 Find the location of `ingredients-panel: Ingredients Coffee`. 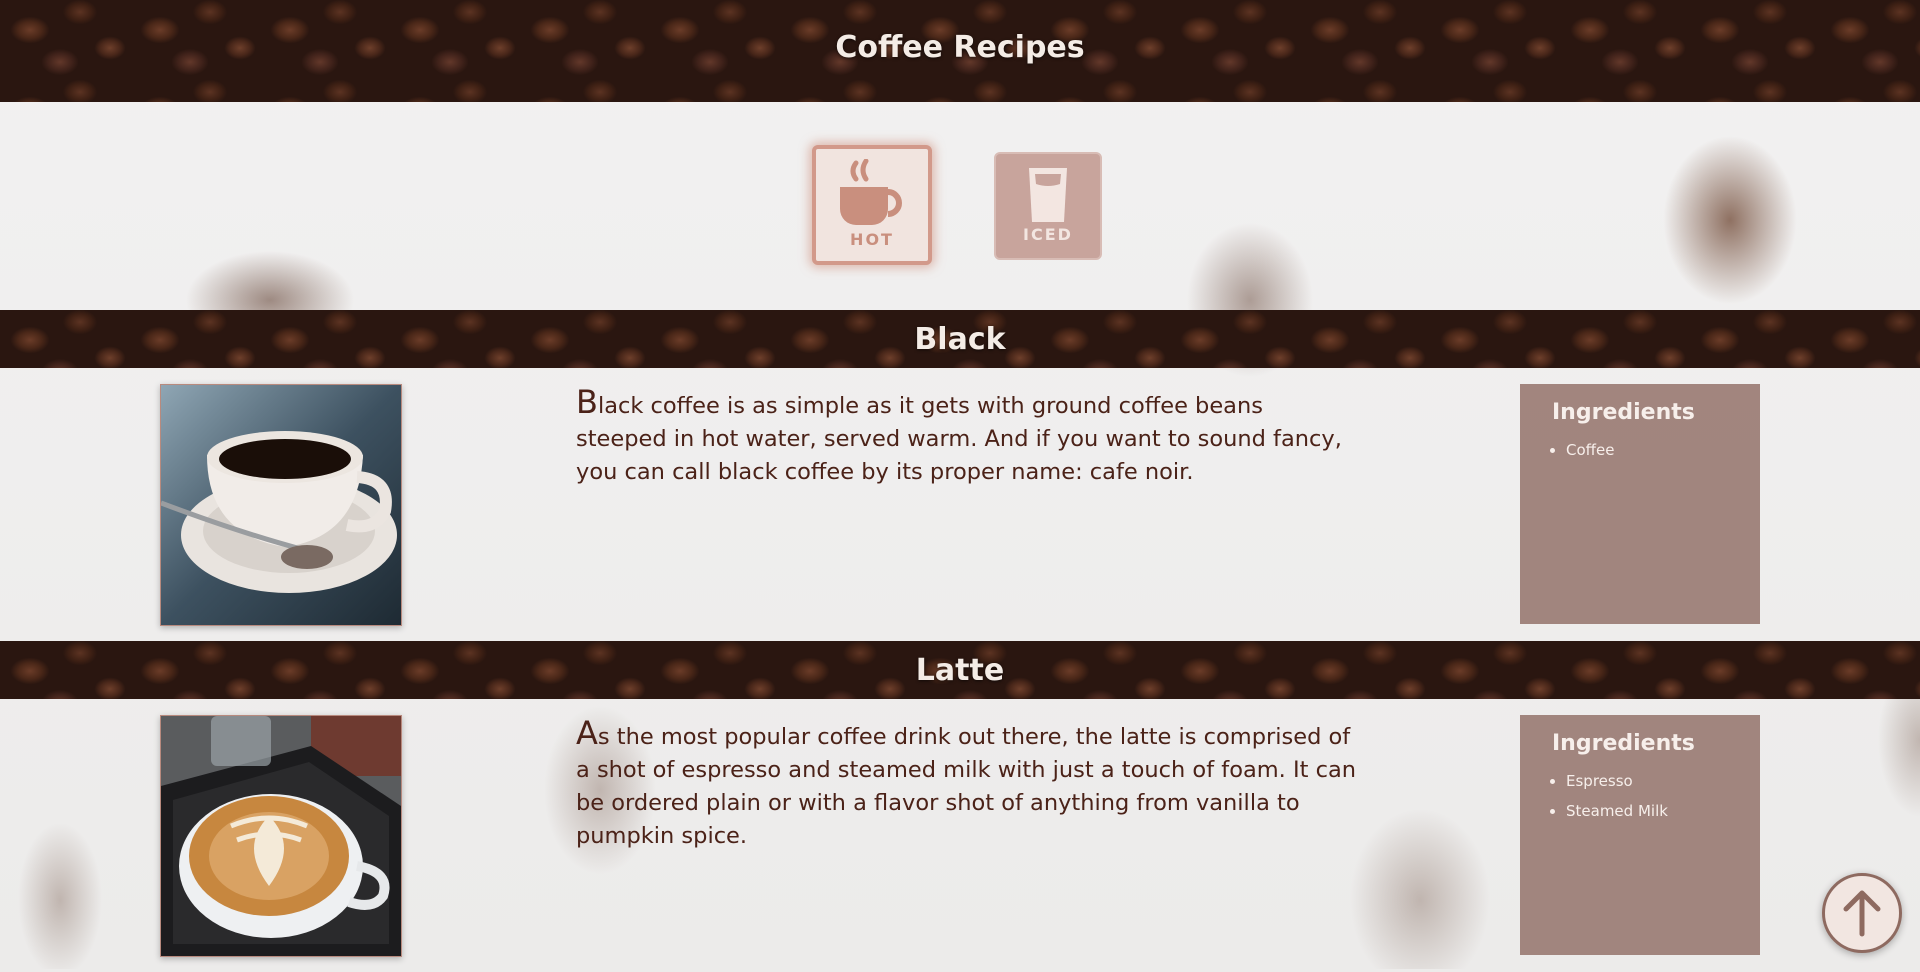

ingredients-panel: Ingredients Coffee is located at coordinates (1640, 504).